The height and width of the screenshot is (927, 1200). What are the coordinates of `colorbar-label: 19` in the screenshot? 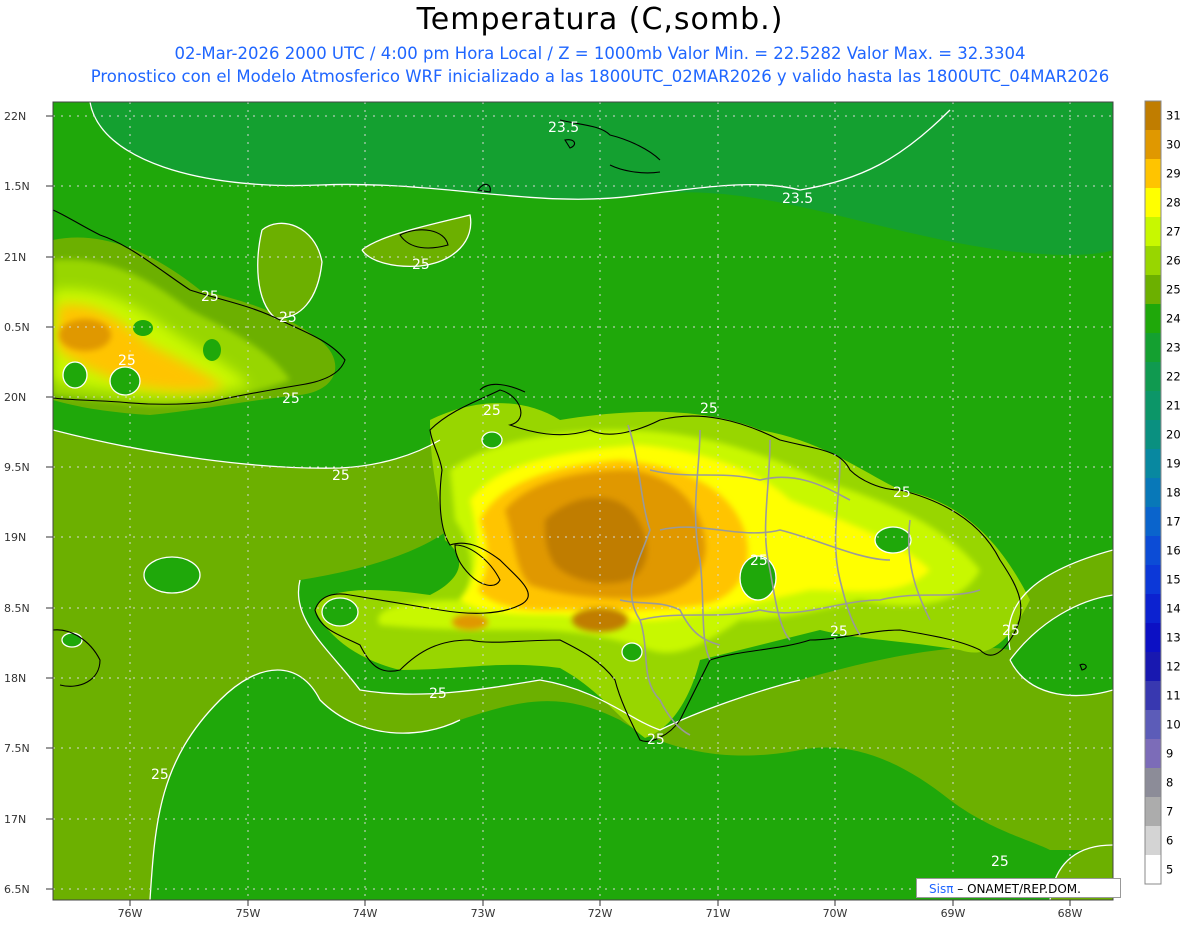 It's located at (1173, 464).